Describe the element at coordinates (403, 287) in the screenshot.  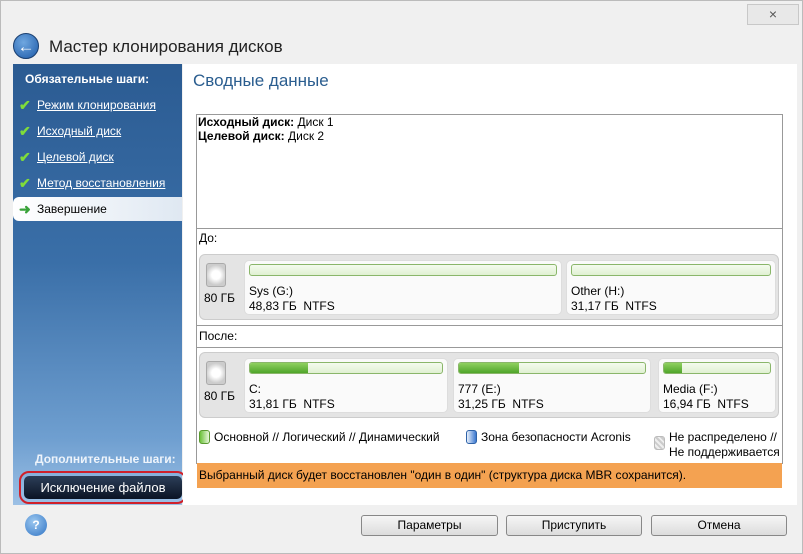
I see `partition-sys: Sys (G:) 48,83 ГБ NTFS` at that location.